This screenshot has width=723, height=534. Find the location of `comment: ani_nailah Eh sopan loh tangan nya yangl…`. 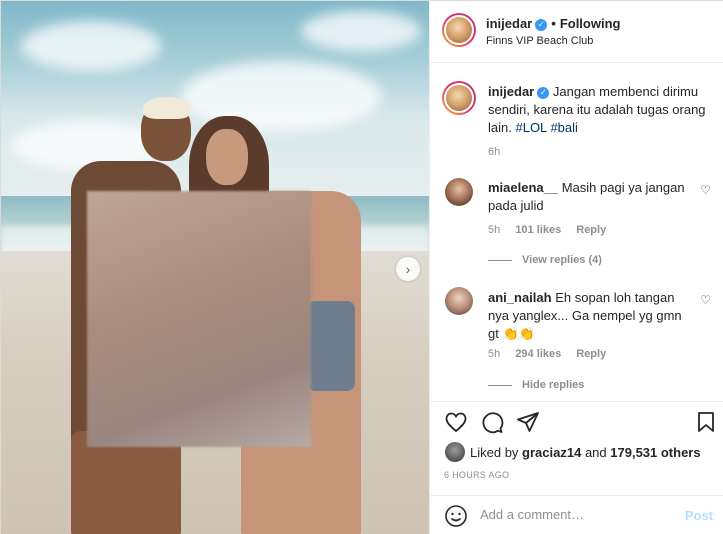

comment: ani_nailah Eh sopan loh tangan nya yangl… is located at coordinates (588, 316).